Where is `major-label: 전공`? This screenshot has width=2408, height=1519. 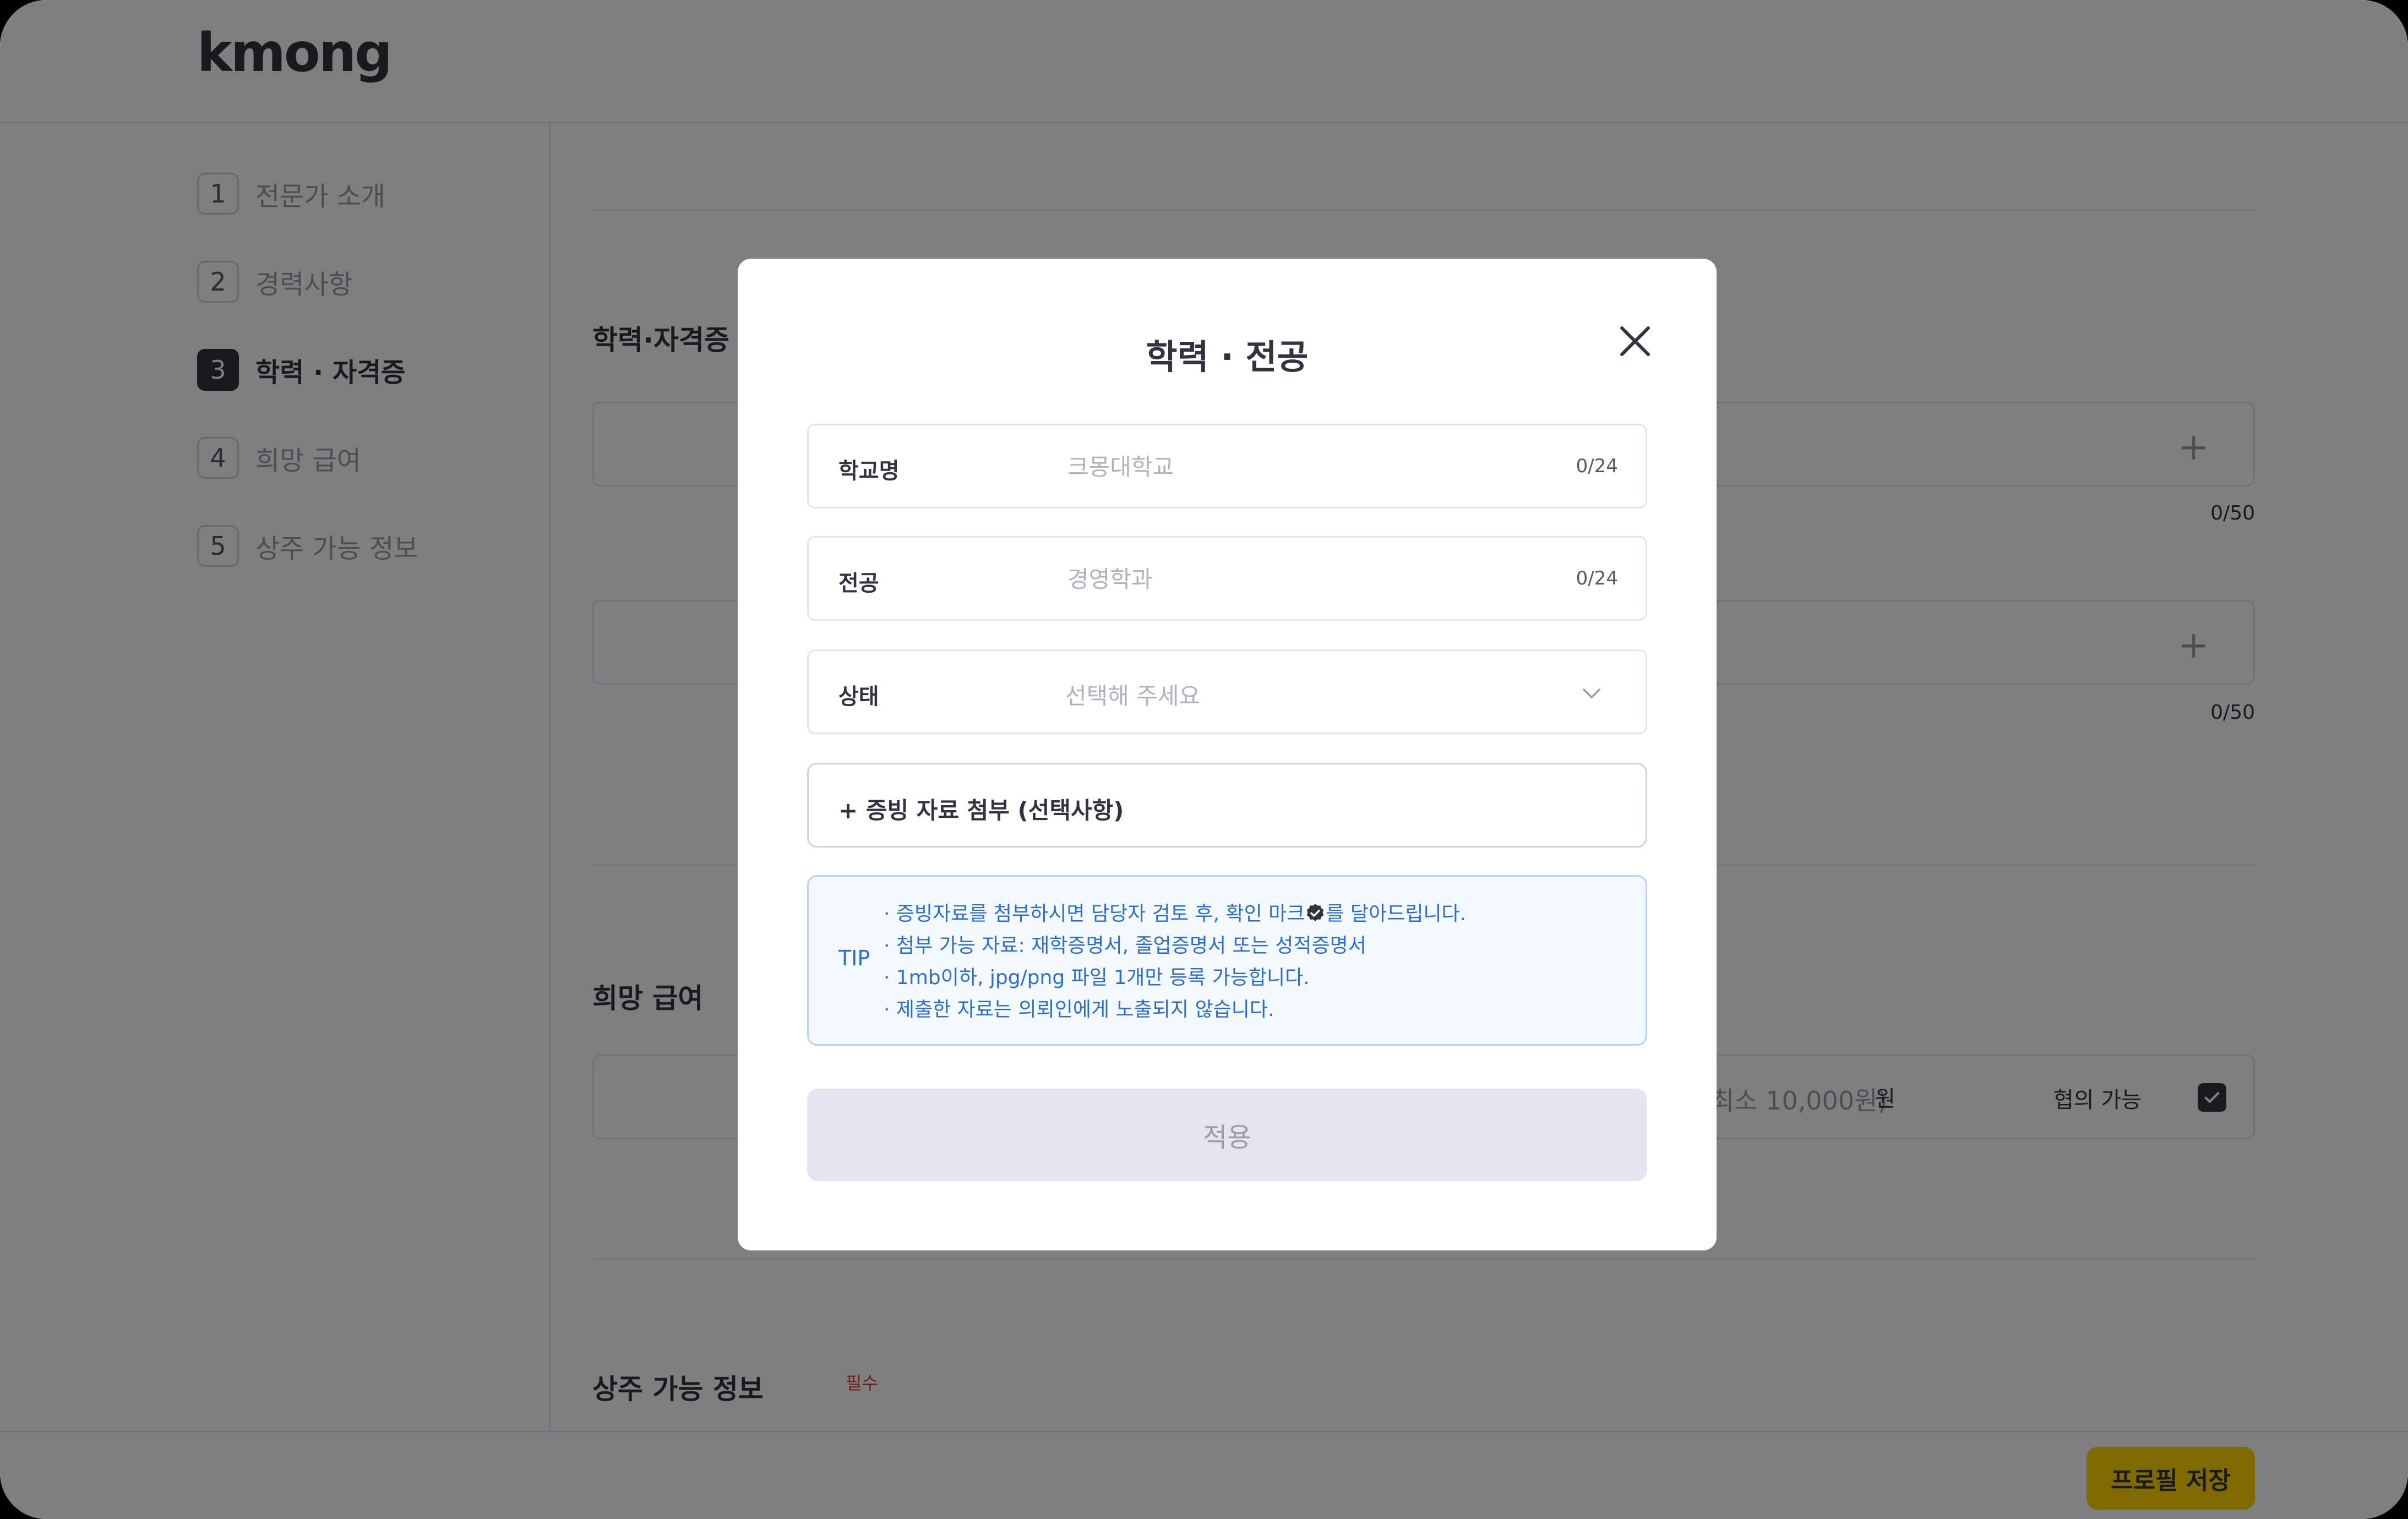
major-label: 전공 is located at coordinates (858, 583).